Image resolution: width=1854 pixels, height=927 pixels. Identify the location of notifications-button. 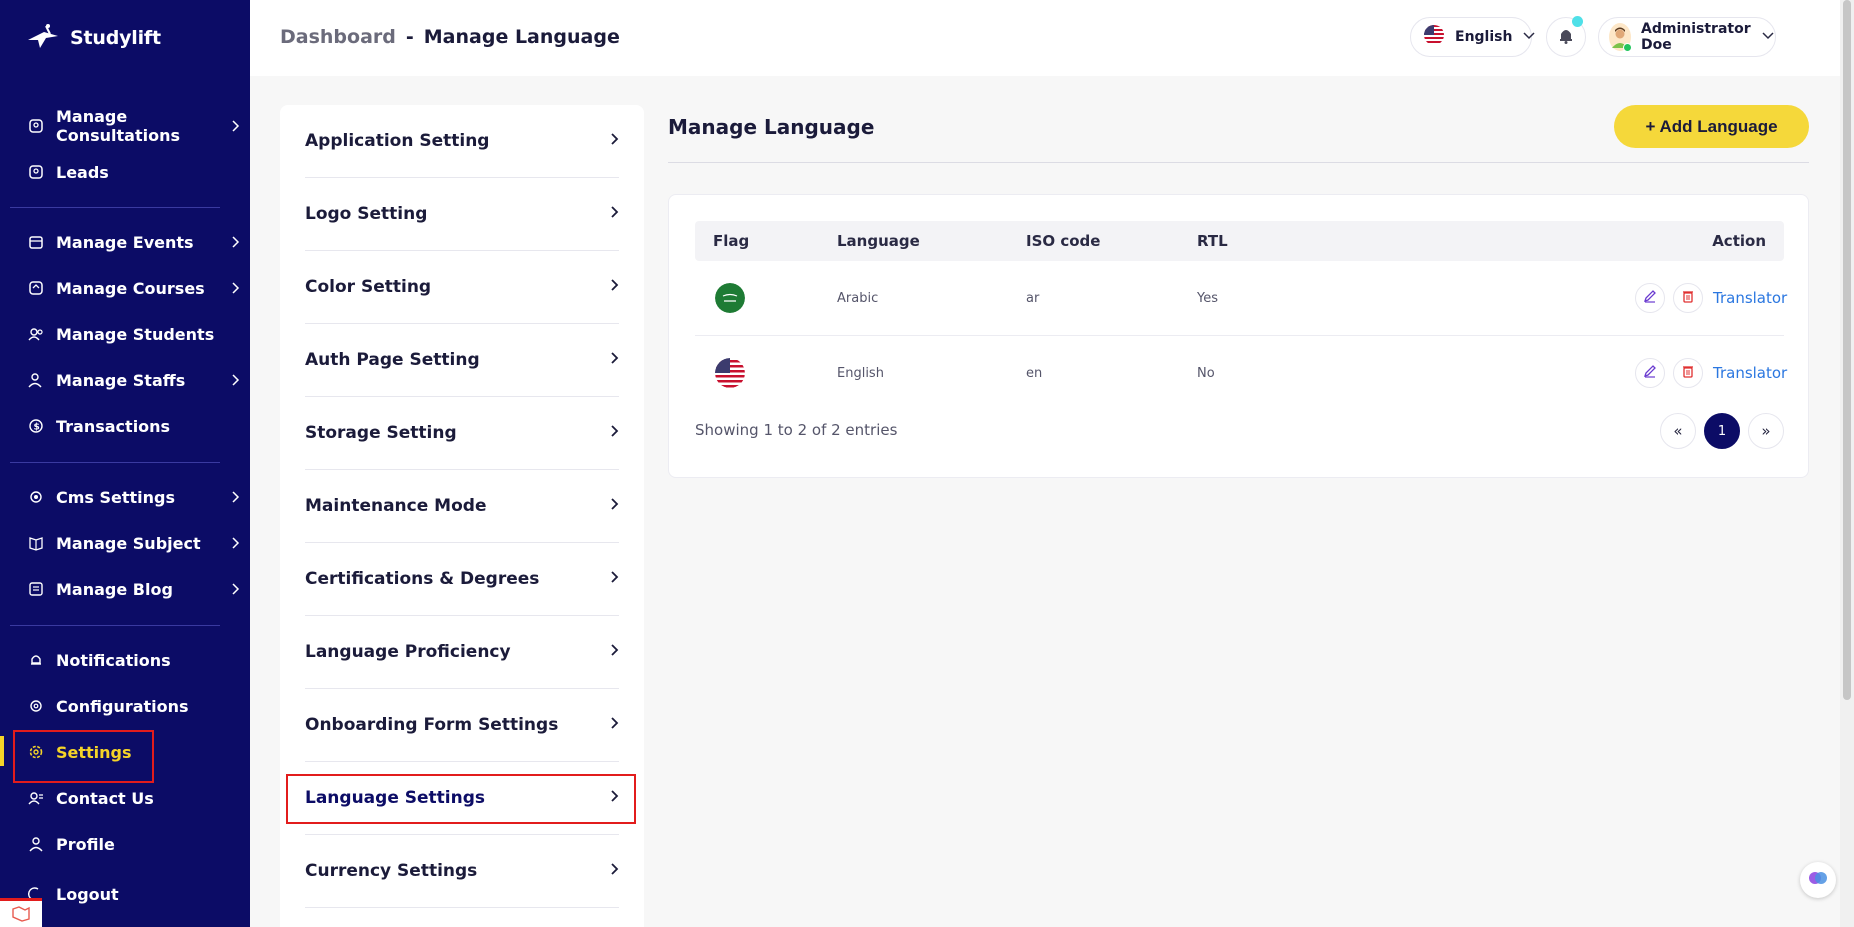
(1566, 36).